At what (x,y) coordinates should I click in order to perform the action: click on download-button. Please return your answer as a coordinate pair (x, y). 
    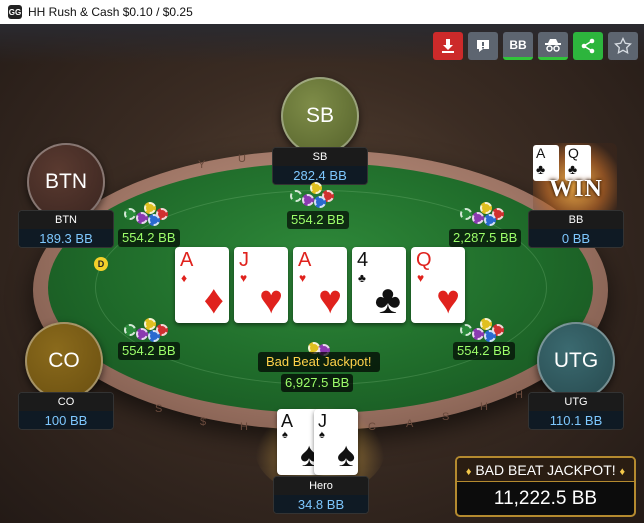
    Looking at the image, I should click on (448, 46).